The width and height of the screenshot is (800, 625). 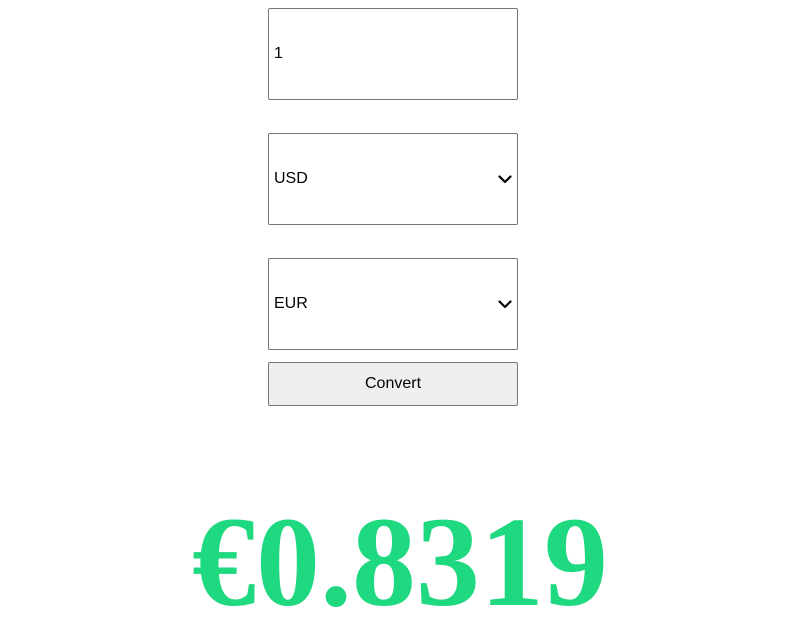 What do you see at coordinates (393, 384) in the screenshot?
I see `convert-button: Convert` at bounding box center [393, 384].